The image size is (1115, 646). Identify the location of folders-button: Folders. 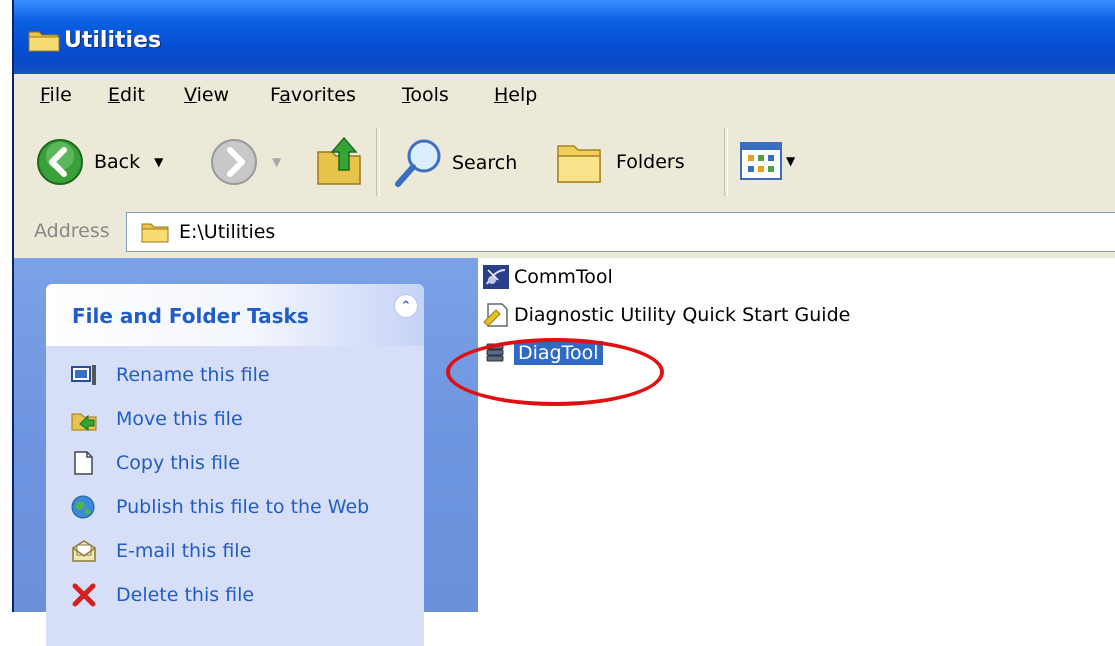
(619, 162).